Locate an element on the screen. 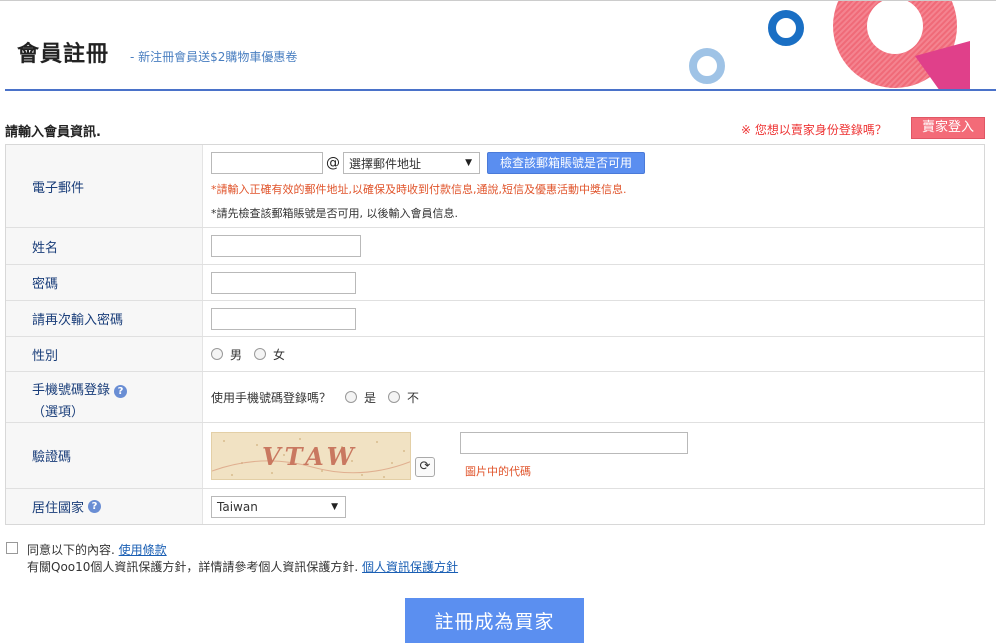 Image resolution: width=996 pixels, height=644 pixels. country-label: 居住國家 is located at coordinates (58, 508).